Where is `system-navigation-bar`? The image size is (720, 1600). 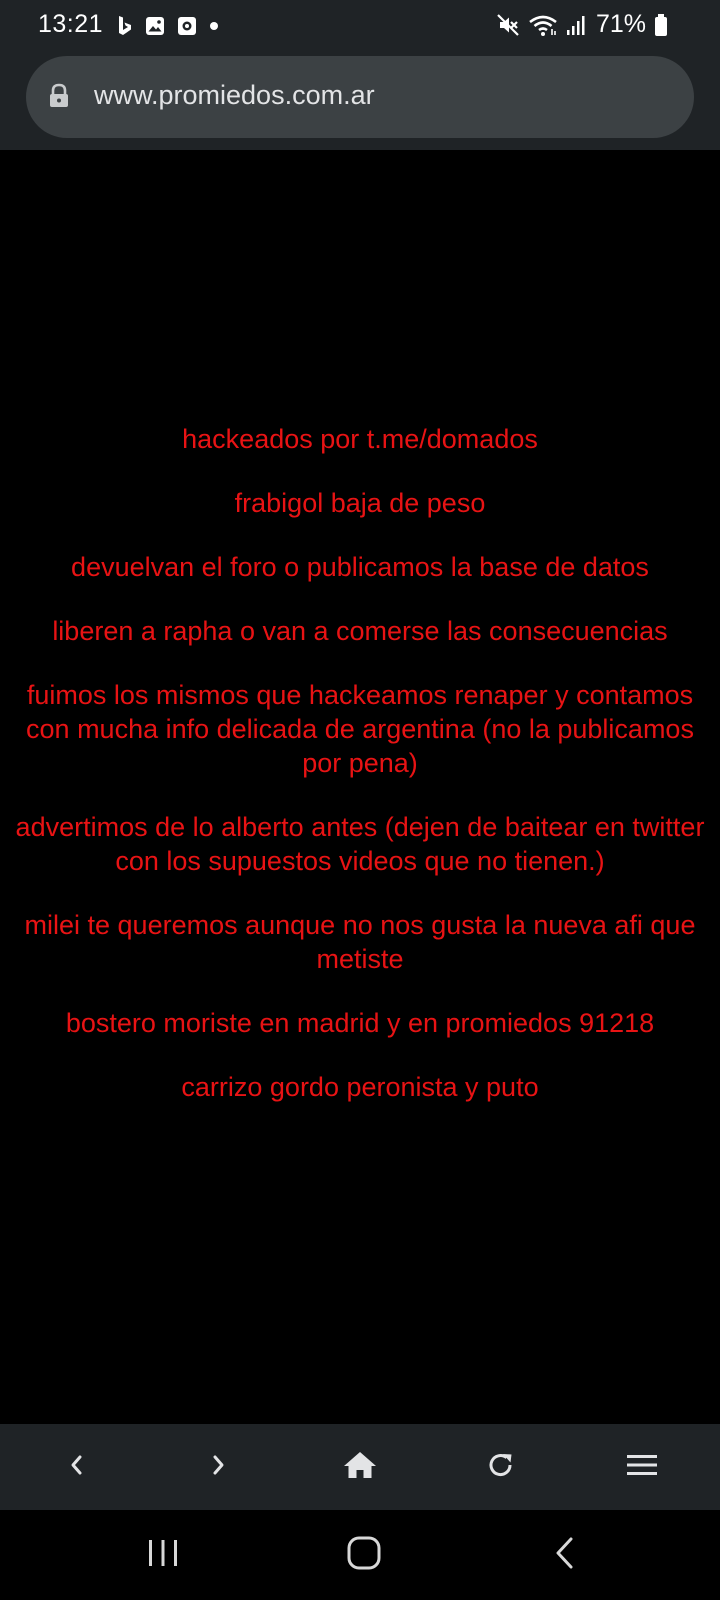
system-navigation-bar is located at coordinates (360, 1555).